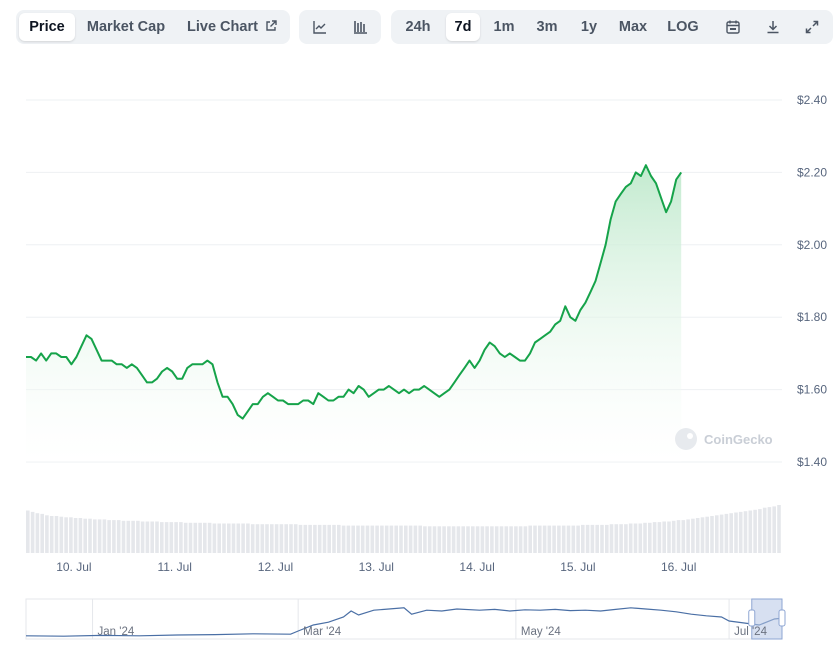  I want to click on navigator-selection, so click(767, 619).